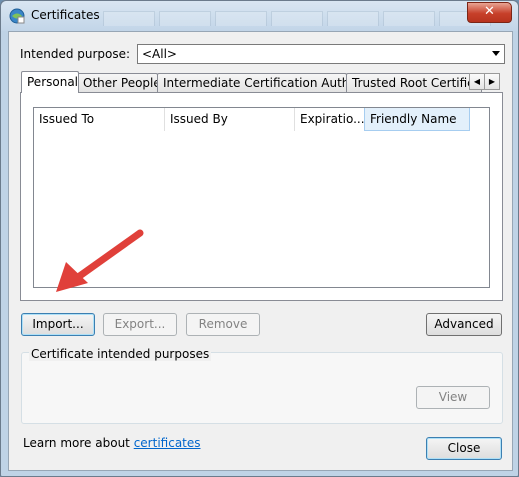 This screenshot has width=519, height=477. I want to click on intended-purpose-label: Intended purpose:, so click(75, 54).